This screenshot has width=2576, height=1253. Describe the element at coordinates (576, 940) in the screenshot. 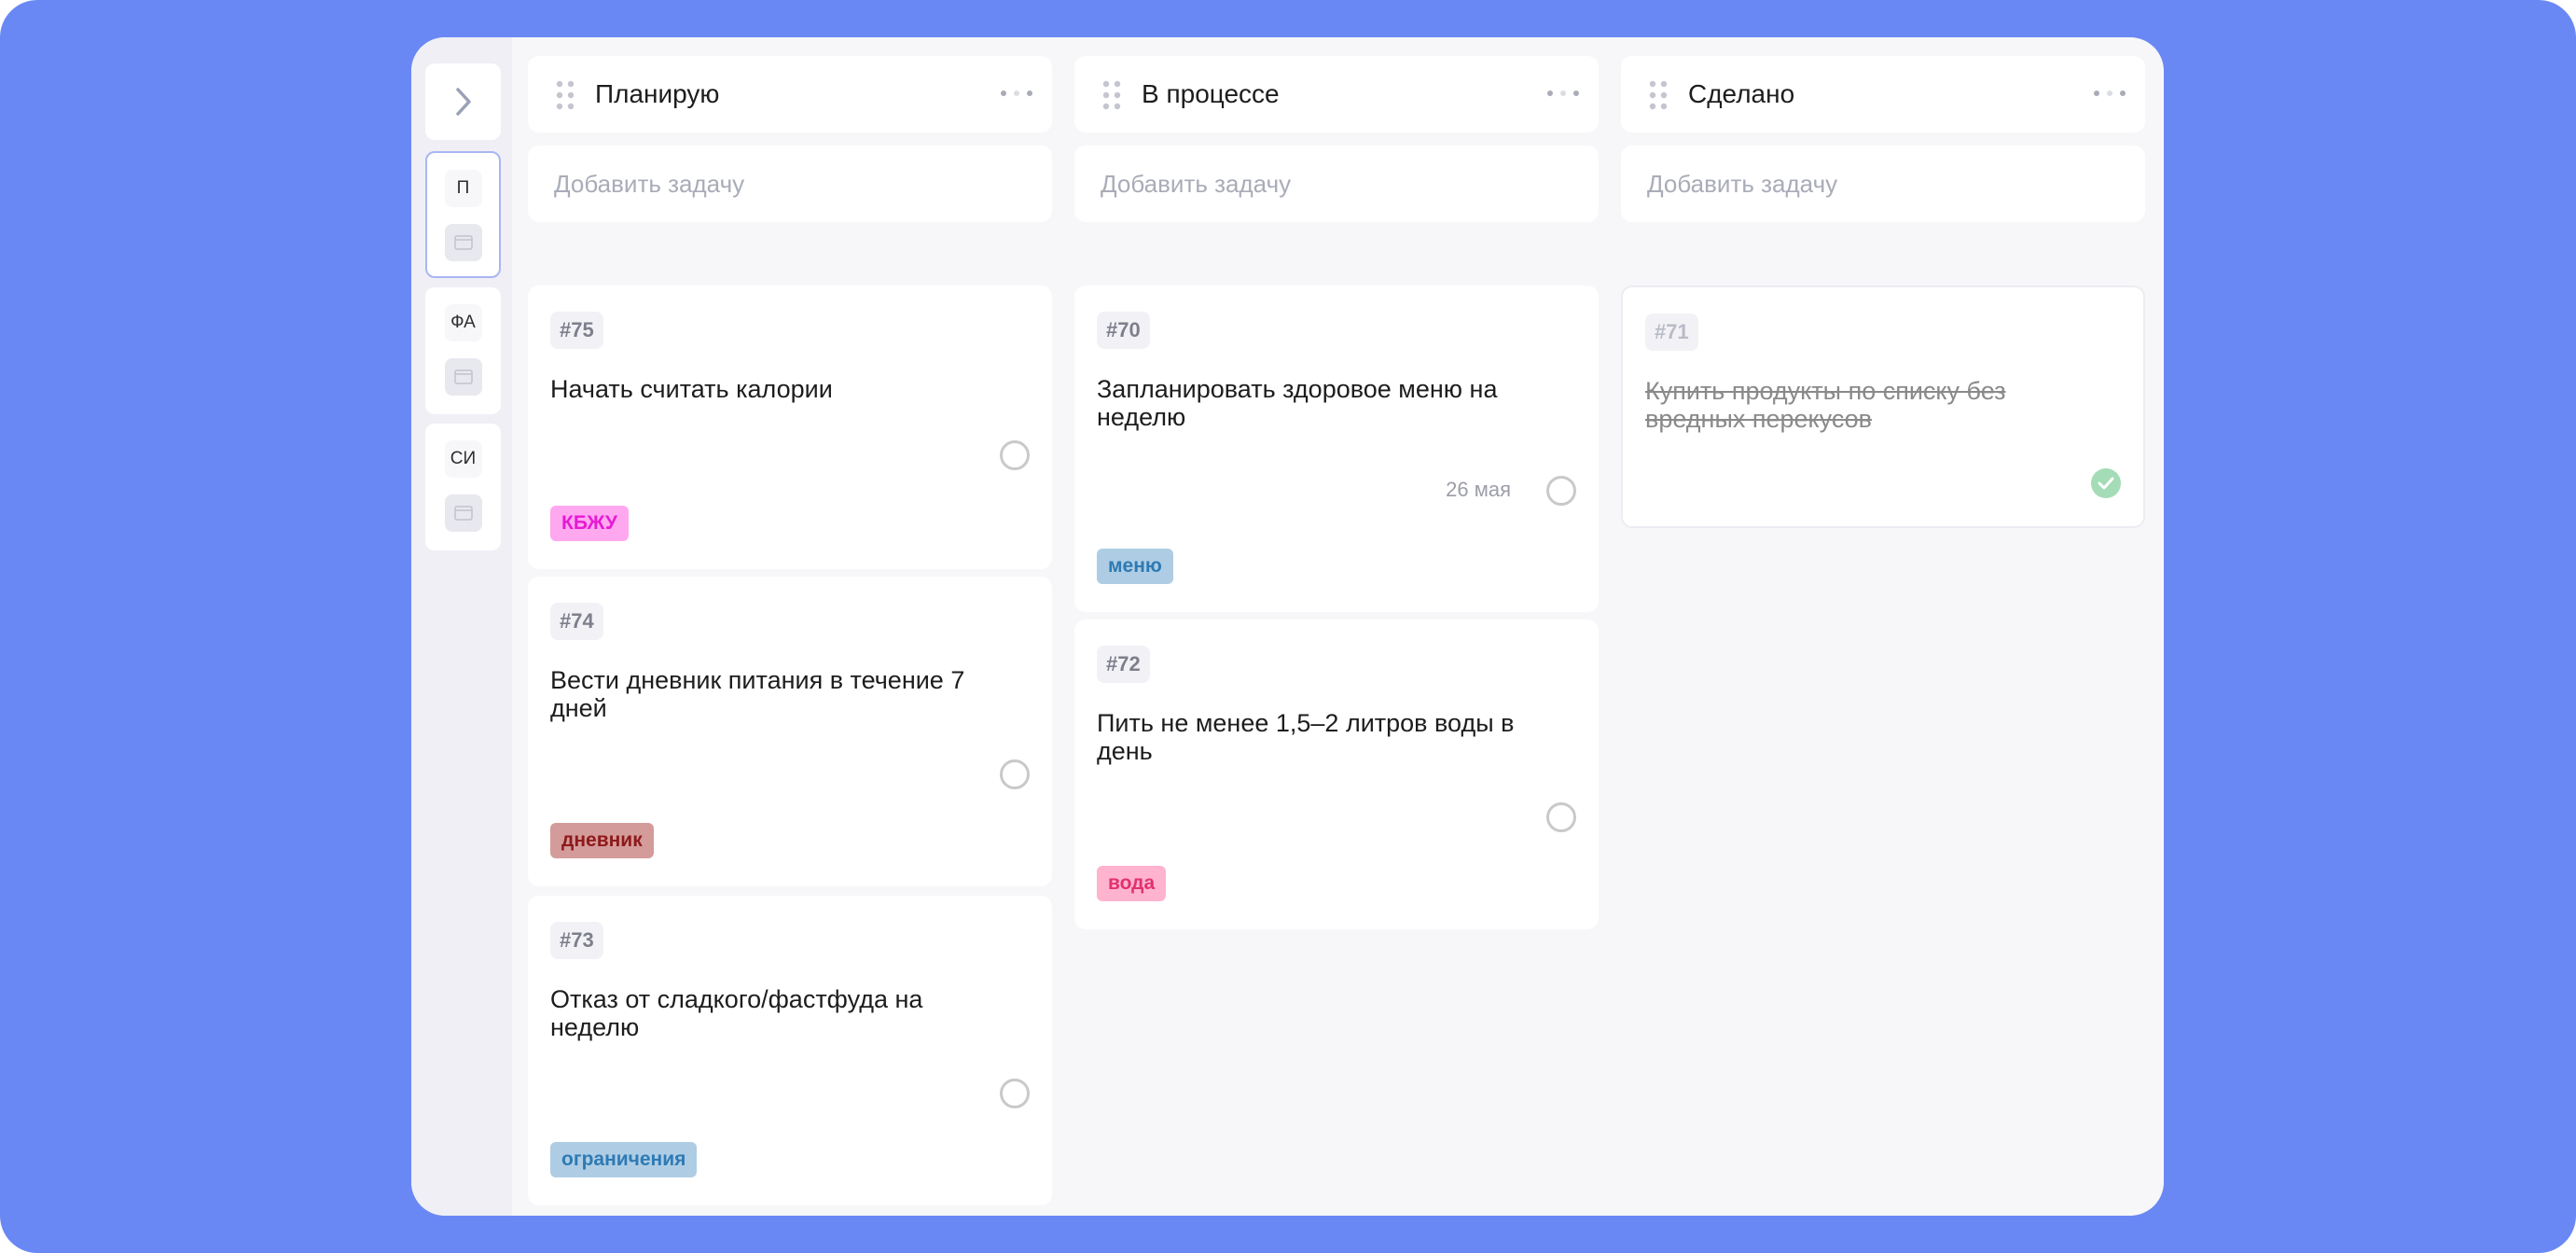

I see `task-number: #73` at that location.